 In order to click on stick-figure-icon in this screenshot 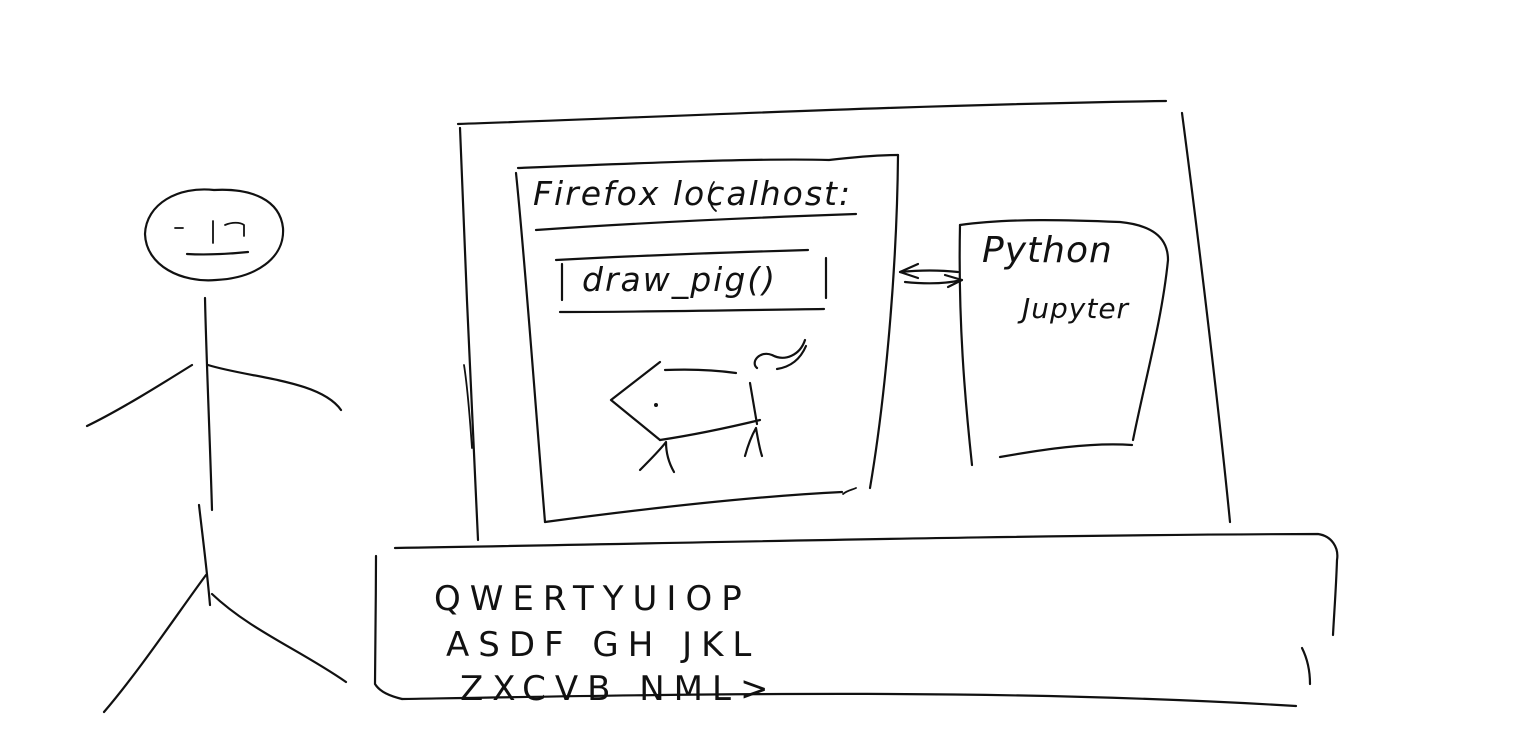, I will do `click(216, 451)`.